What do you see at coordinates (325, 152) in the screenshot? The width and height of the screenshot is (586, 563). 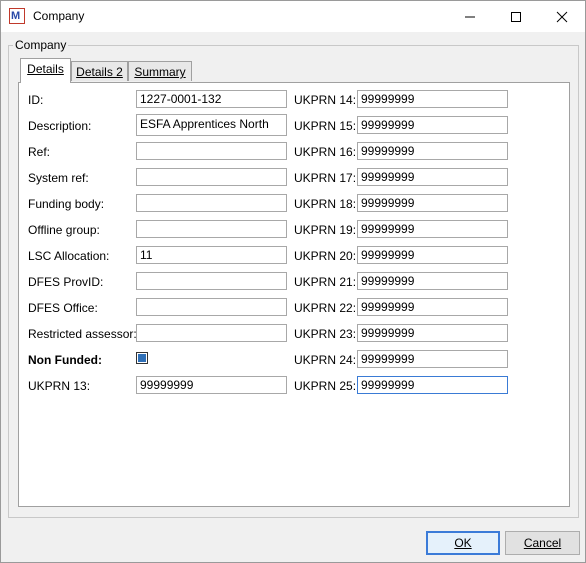 I see `ukprn-16-label: UKPRN 16:` at bounding box center [325, 152].